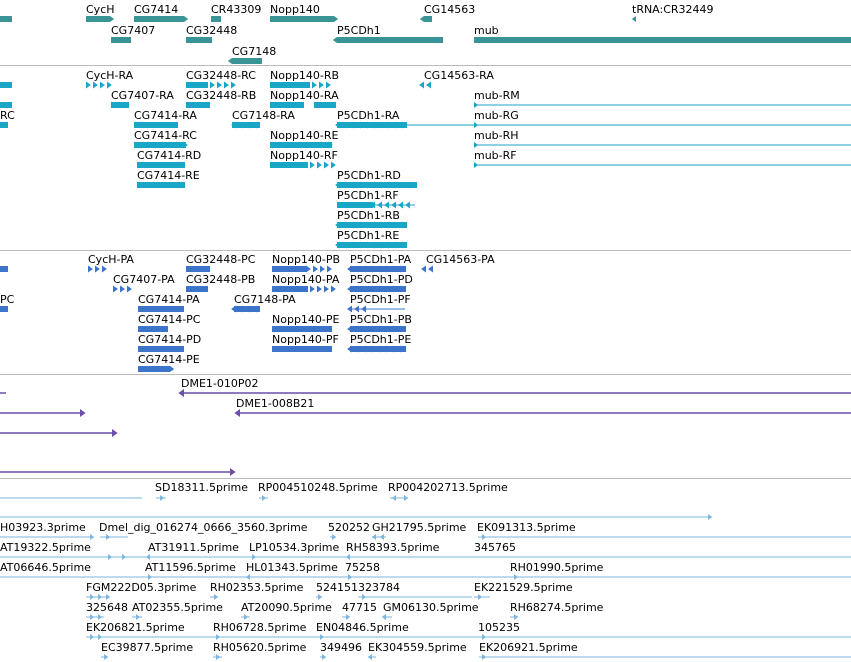 This screenshot has width=851, height=662. Describe the element at coordinates (254, 51) in the screenshot. I see `genes-label: CG7148` at that location.